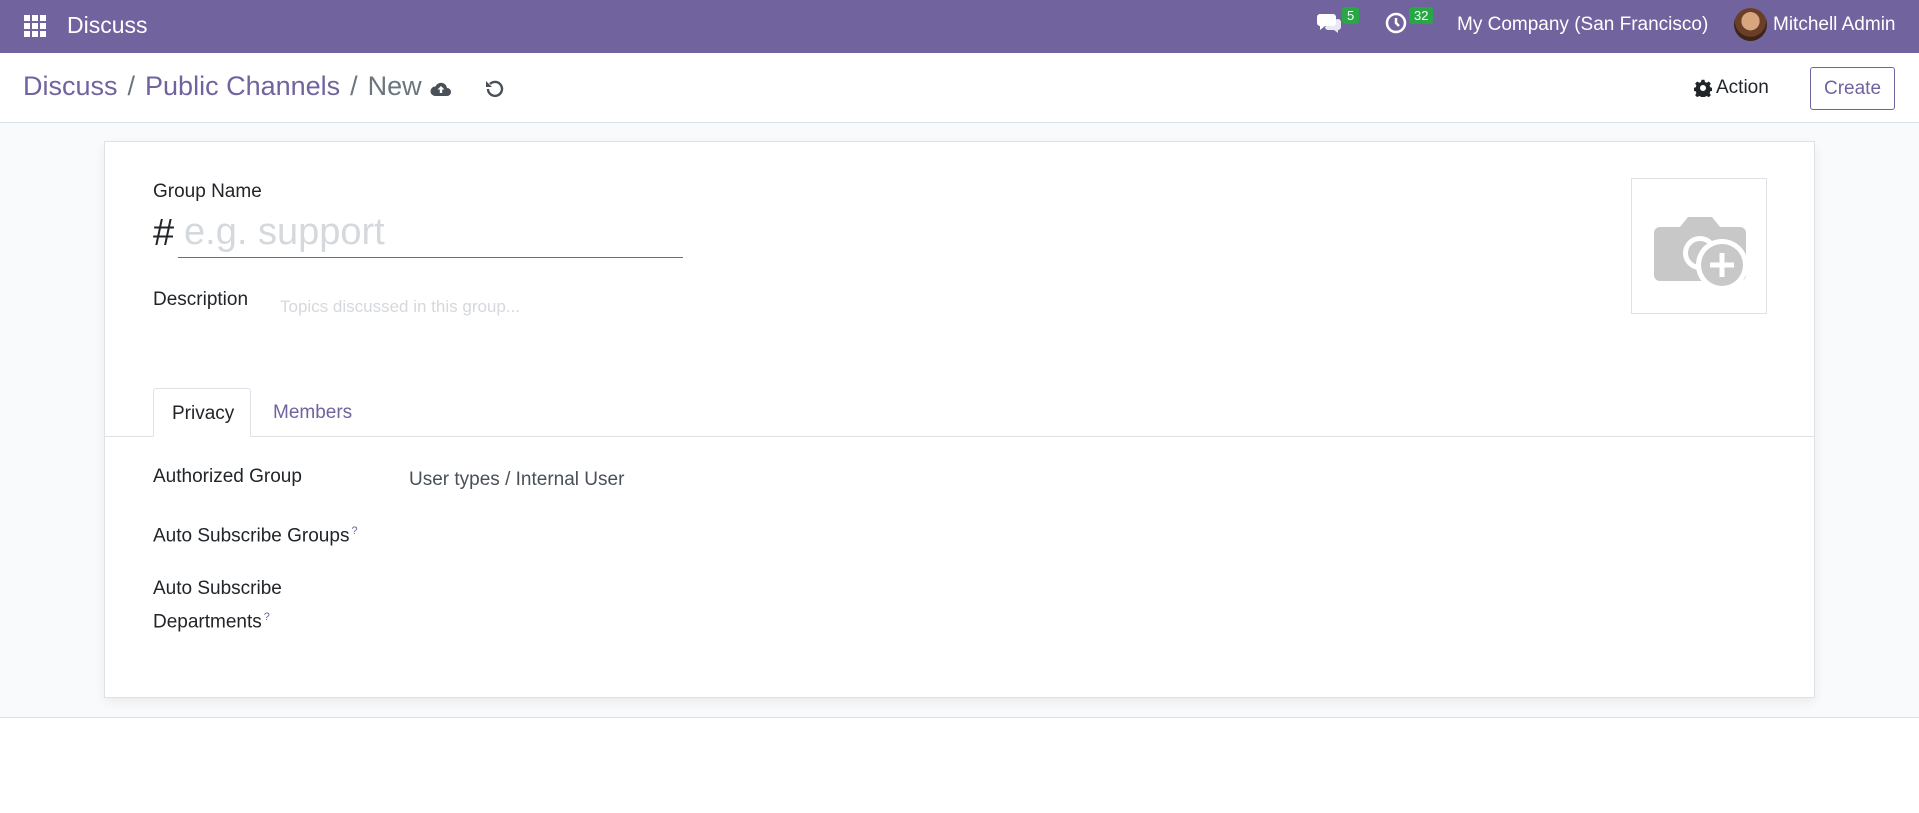 The height and width of the screenshot is (813, 1919). I want to click on breadcrumb-current: New, so click(394, 86).